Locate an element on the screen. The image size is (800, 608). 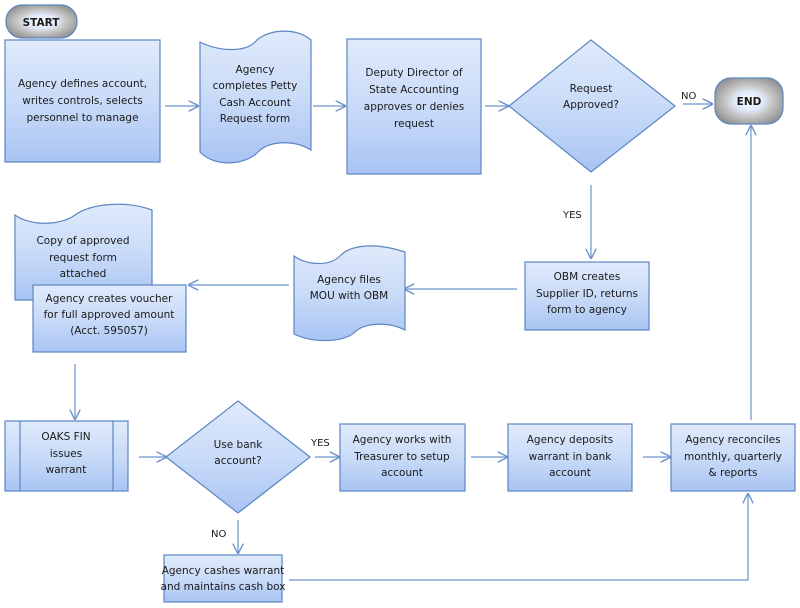
node-text: Request is located at coordinates (591, 89).